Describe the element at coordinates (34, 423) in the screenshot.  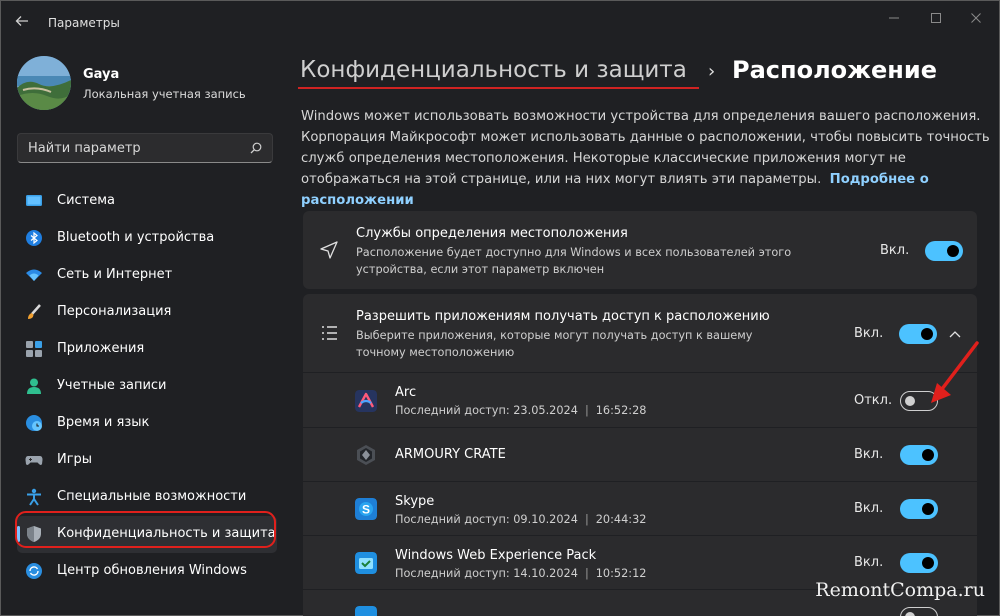
I see `globe-clock-icon` at that location.